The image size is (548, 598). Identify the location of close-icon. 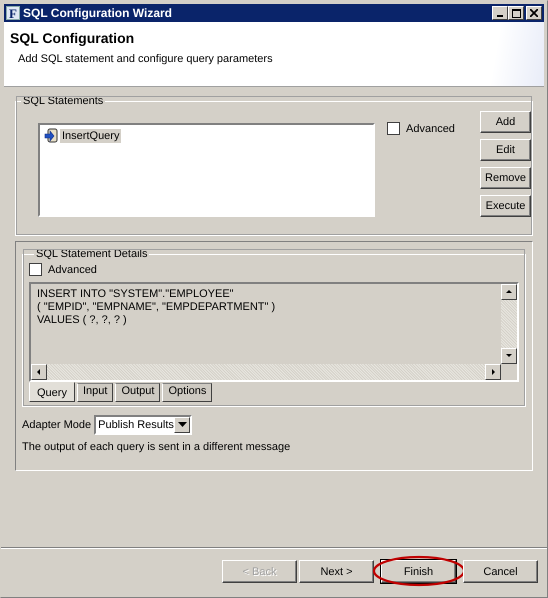
(534, 13).